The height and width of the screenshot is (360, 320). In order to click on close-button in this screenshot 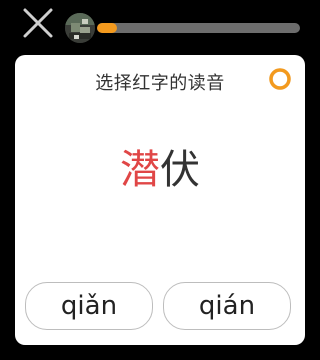, I will do `click(38, 23)`.